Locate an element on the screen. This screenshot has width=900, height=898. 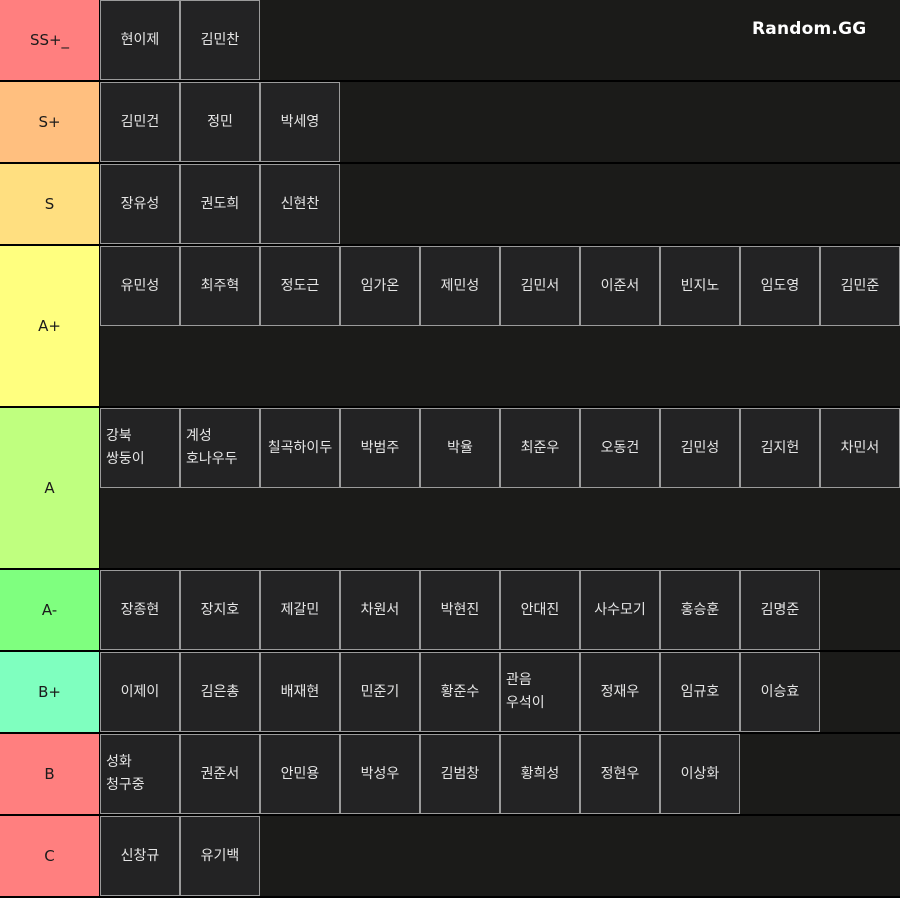
tier-item-label: 성화 청구중 is located at coordinates (125, 773).